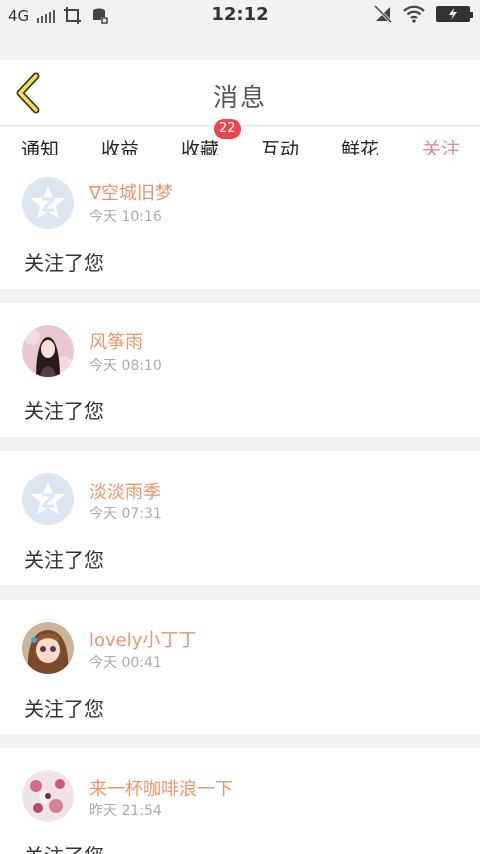  What do you see at coordinates (125, 514) in the screenshot?
I see `timestamp: 今天 07:31` at bounding box center [125, 514].